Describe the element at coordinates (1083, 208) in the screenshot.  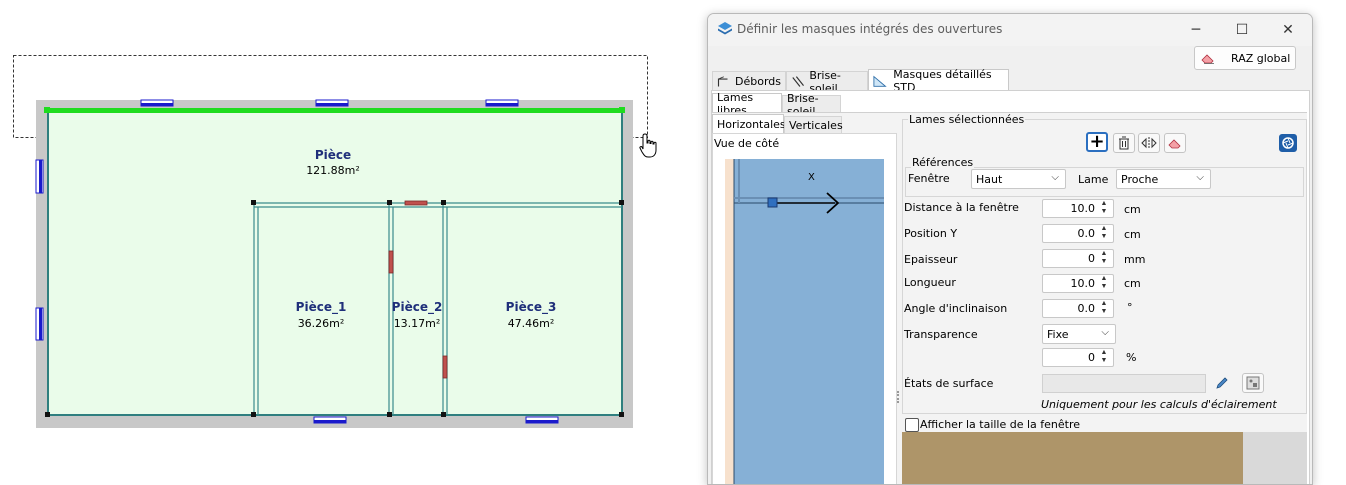
I see `distance-value: 10.0` at that location.